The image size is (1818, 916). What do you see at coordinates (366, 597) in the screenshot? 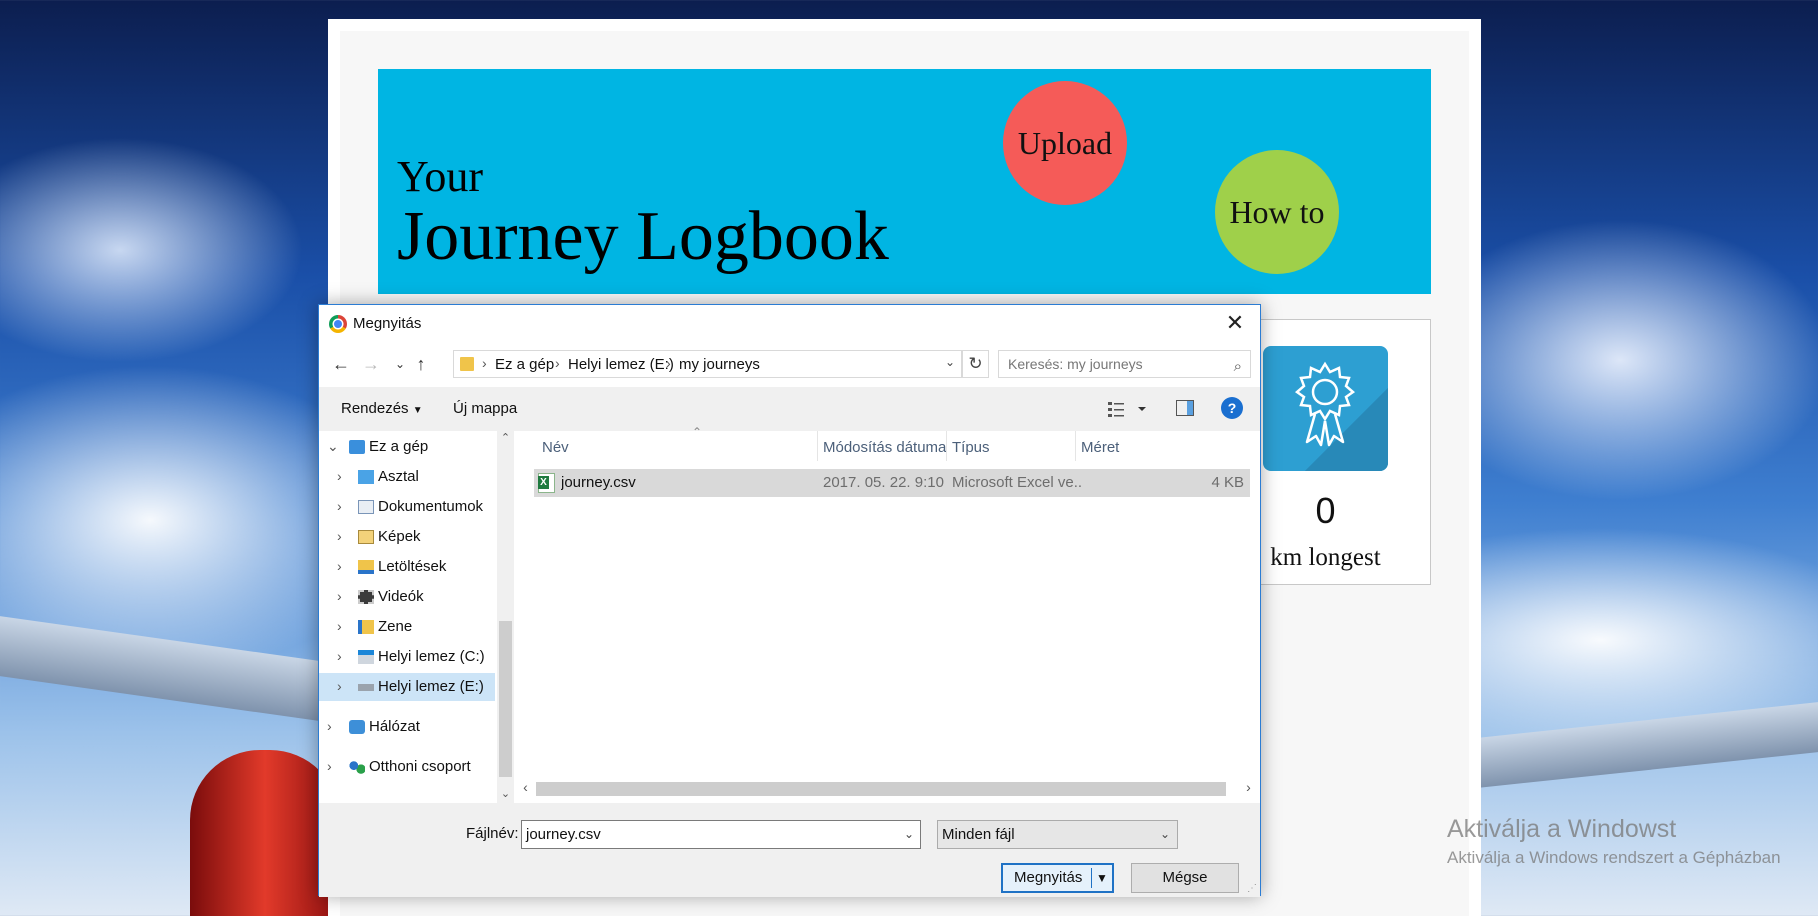
I see `videos-folder-icon` at bounding box center [366, 597].